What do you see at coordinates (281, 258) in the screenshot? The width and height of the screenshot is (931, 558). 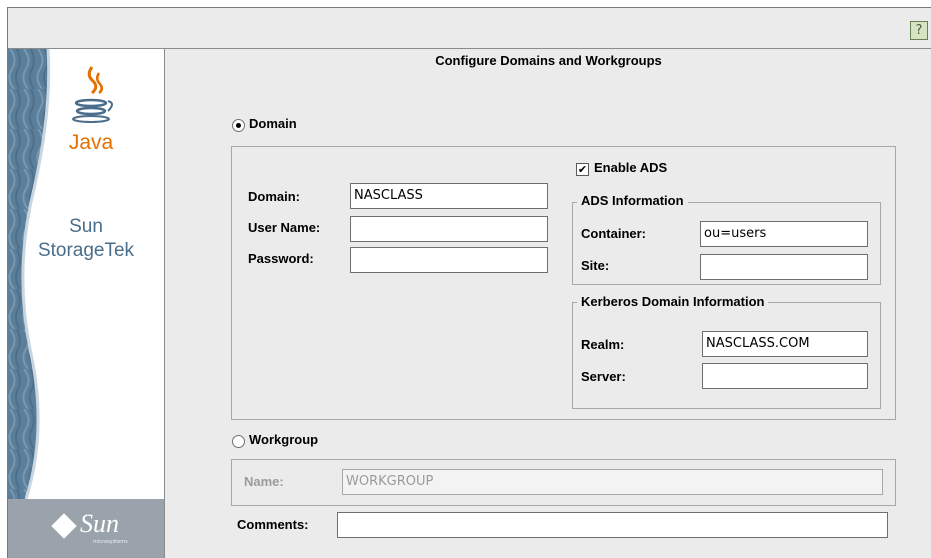 I see `password-label: Password:` at bounding box center [281, 258].